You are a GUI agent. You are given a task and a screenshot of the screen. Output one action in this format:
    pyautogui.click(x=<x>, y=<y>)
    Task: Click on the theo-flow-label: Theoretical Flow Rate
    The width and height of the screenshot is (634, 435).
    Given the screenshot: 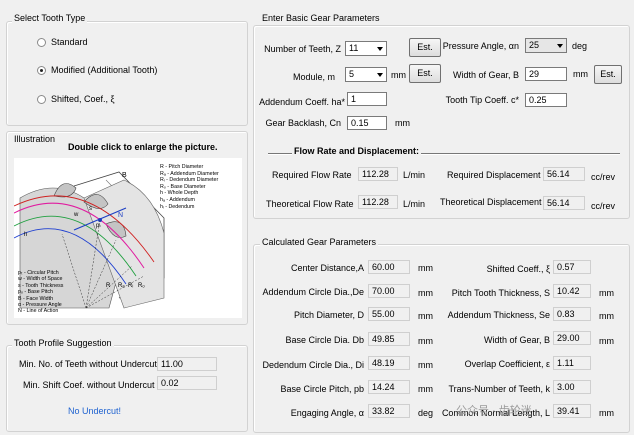 What is the action you would take?
    pyautogui.click(x=310, y=204)
    